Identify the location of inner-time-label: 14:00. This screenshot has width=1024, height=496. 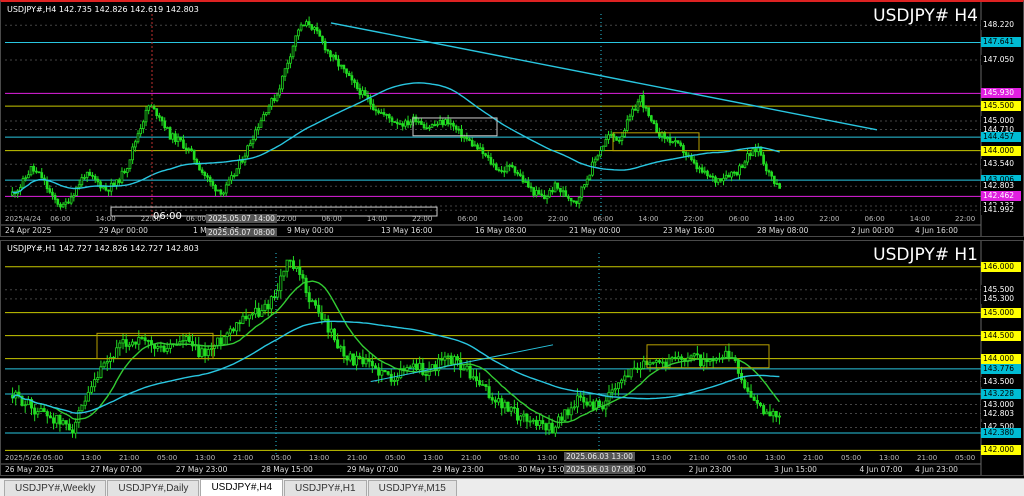
(377, 219).